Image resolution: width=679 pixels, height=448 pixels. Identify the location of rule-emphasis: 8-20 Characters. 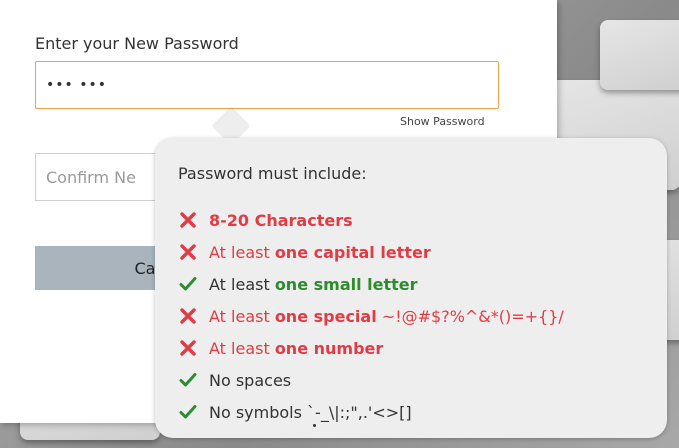
(281, 220).